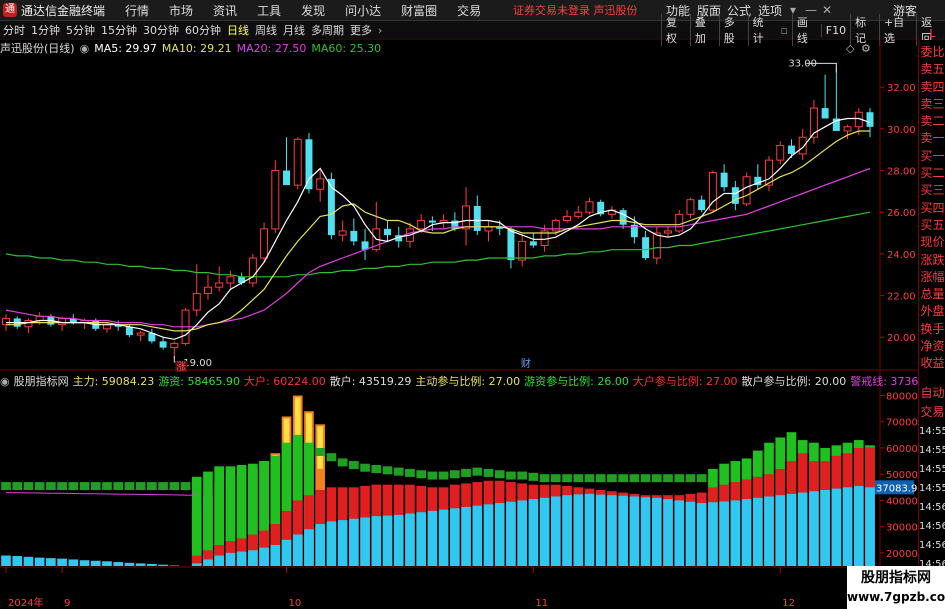 Image resolution: width=945 pixels, height=609 pixels. Describe the element at coordinates (902, 475) in the screenshot. I see `ind-tick-label: 50000` at that location.